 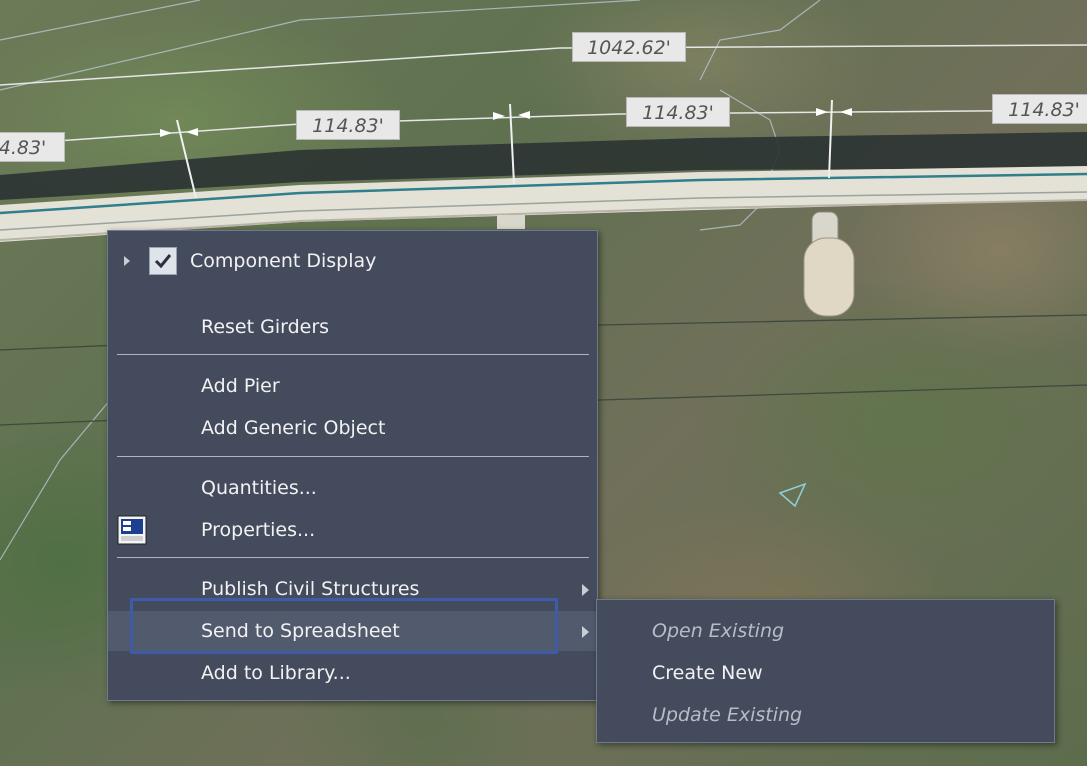 I want to click on pier-cap, so click(x=511, y=222).